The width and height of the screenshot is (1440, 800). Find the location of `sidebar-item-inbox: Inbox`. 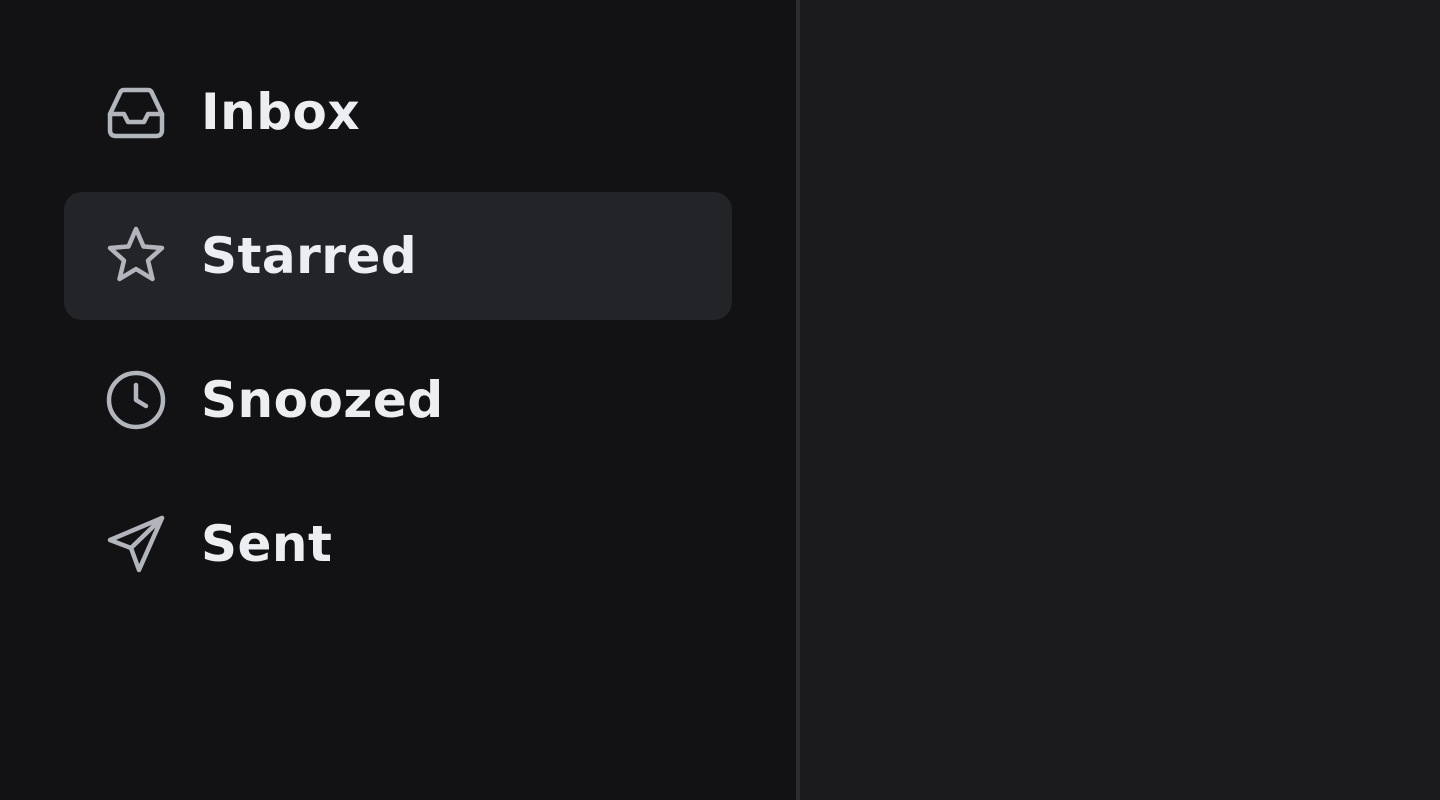

sidebar-item-inbox: Inbox is located at coordinates (398, 112).